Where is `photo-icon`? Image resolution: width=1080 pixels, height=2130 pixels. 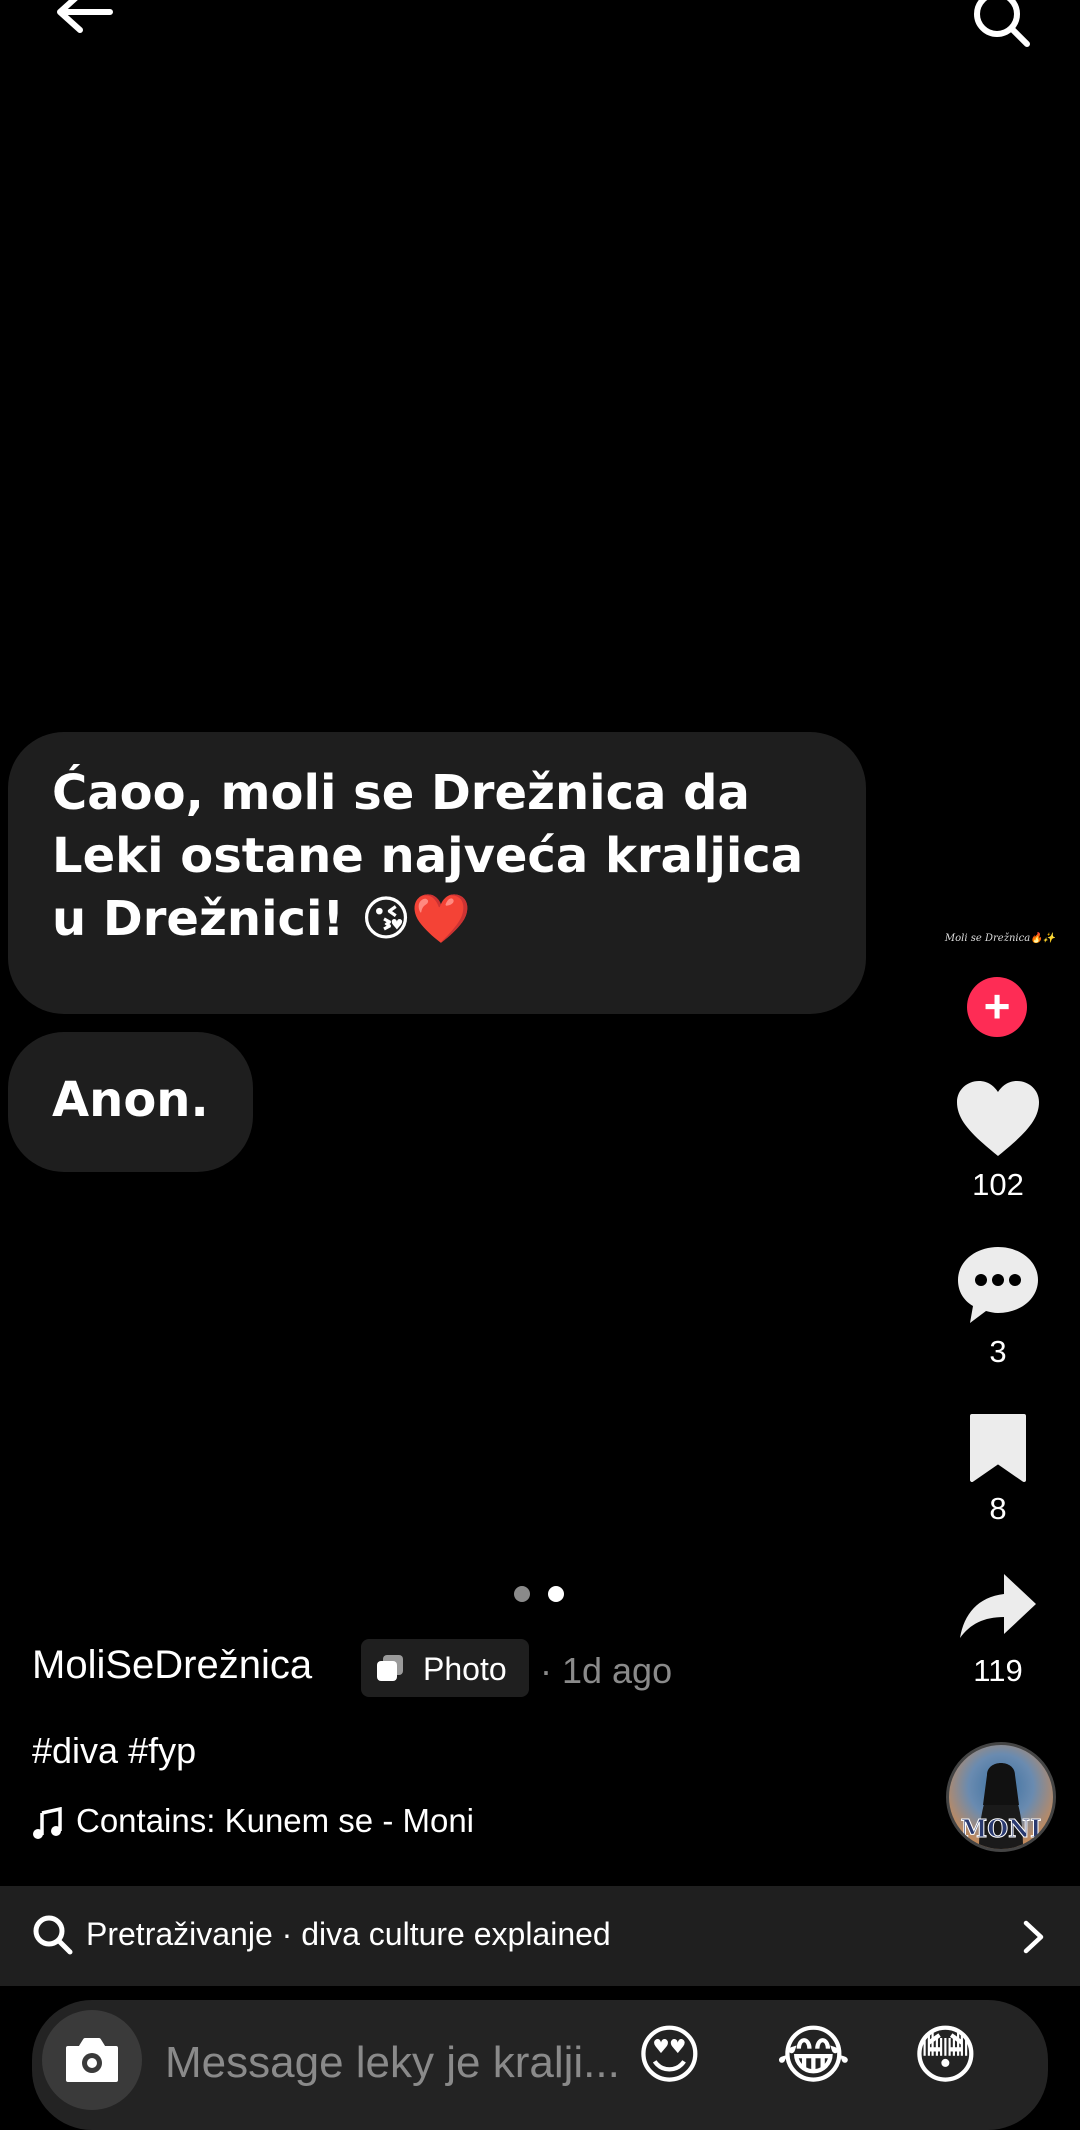 photo-icon is located at coordinates (390, 1668).